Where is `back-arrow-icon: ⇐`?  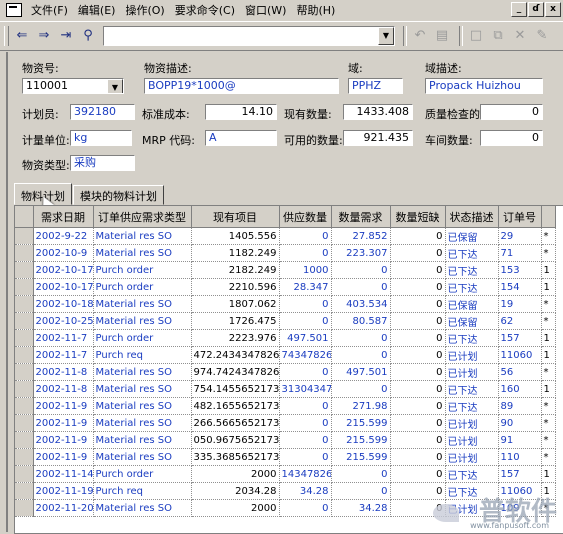
back-arrow-icon: ⇐ is located at coordinates (22, 36).